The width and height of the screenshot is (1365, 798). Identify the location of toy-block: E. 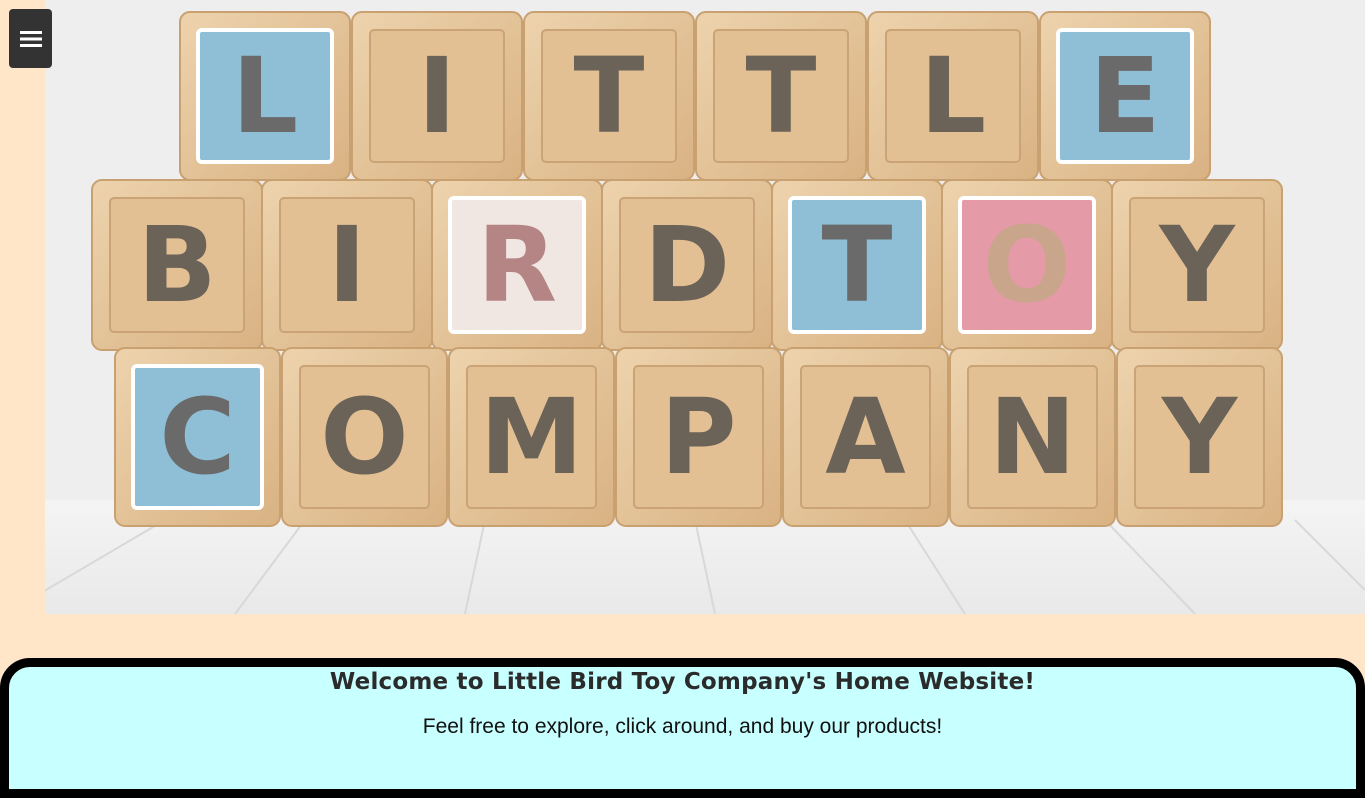
(1125, 96).